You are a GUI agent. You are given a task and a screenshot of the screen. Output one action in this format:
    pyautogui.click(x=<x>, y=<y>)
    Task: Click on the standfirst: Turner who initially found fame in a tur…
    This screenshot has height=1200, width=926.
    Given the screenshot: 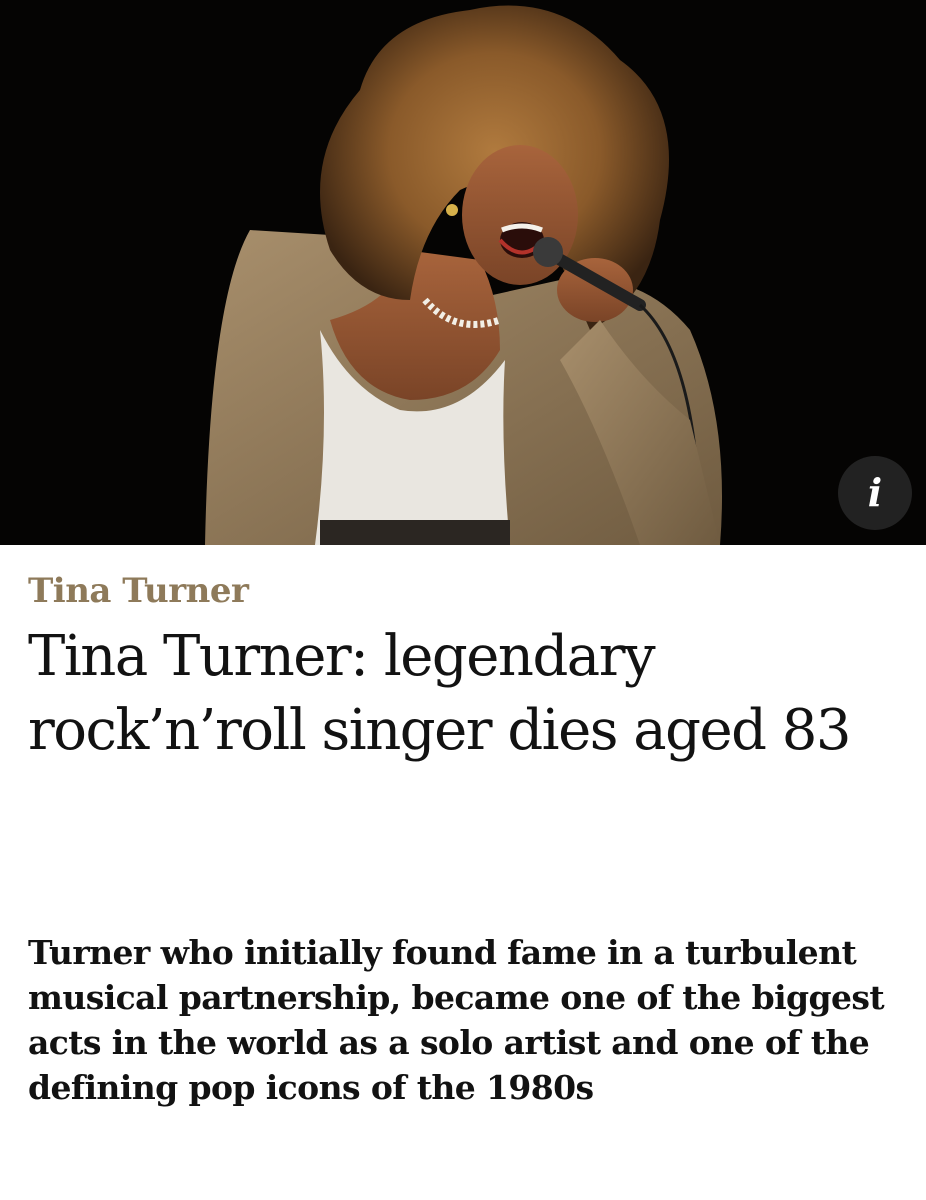 What is the action you would take?
    pyautogui.click(x=456, y=1020)
    